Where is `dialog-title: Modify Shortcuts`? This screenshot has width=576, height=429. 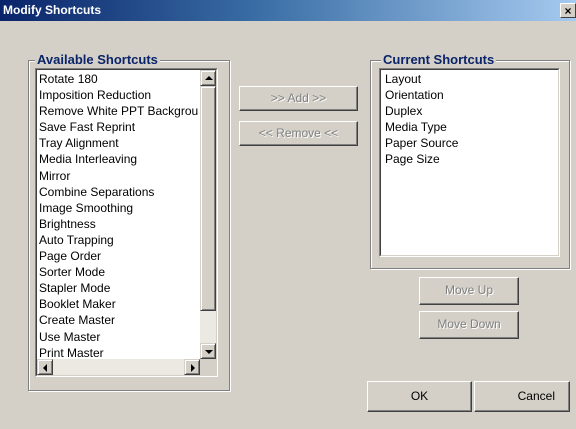 dialog-title: Modify Shortcuts is located at coordinates (52, 10).